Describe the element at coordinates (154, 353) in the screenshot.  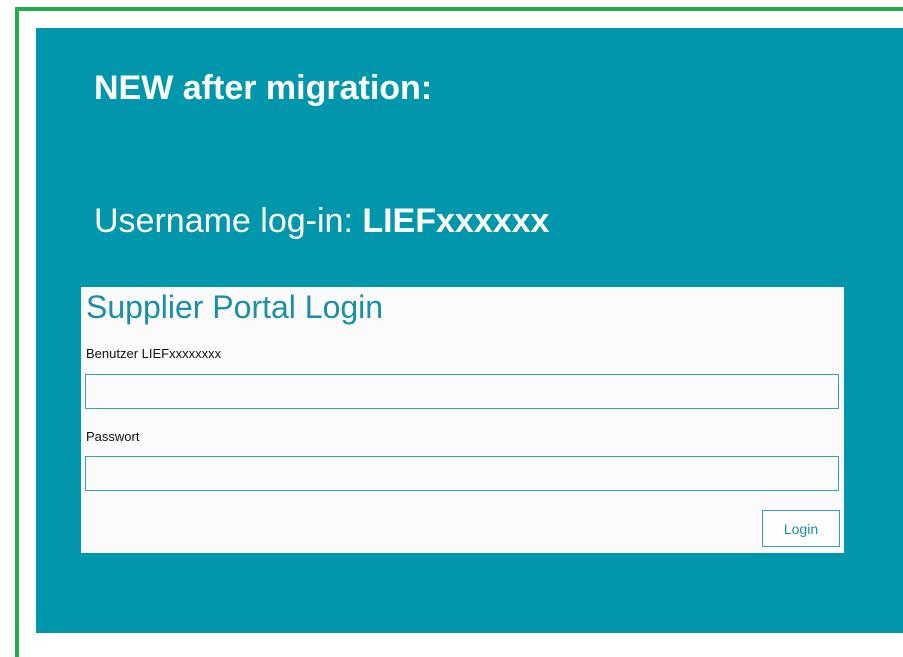
I see `username-label: Benutzer LIEFxxxxxxxx` at that location.